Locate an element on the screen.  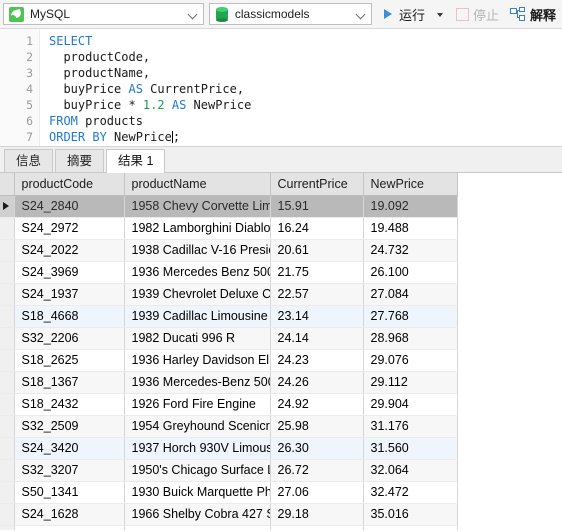
cell-newprice: 31.560 is located at coordinates (410, 448).